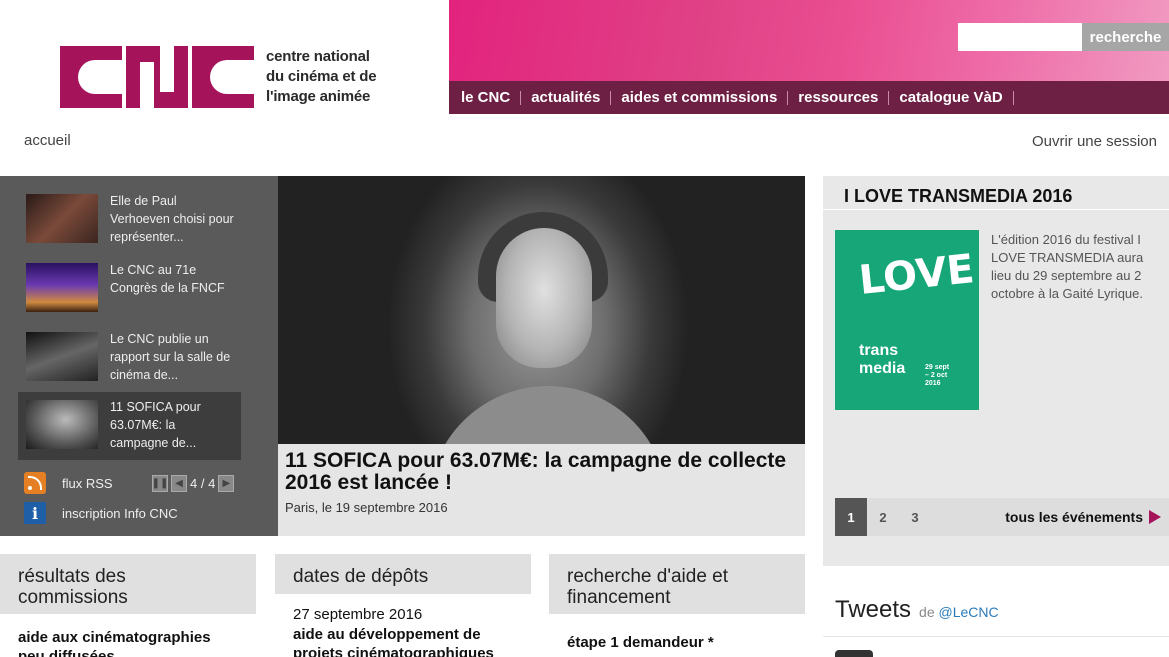 The height and width of the screenshot is (657, 1169). I want to click on page-3: 3, so click(915, 517).